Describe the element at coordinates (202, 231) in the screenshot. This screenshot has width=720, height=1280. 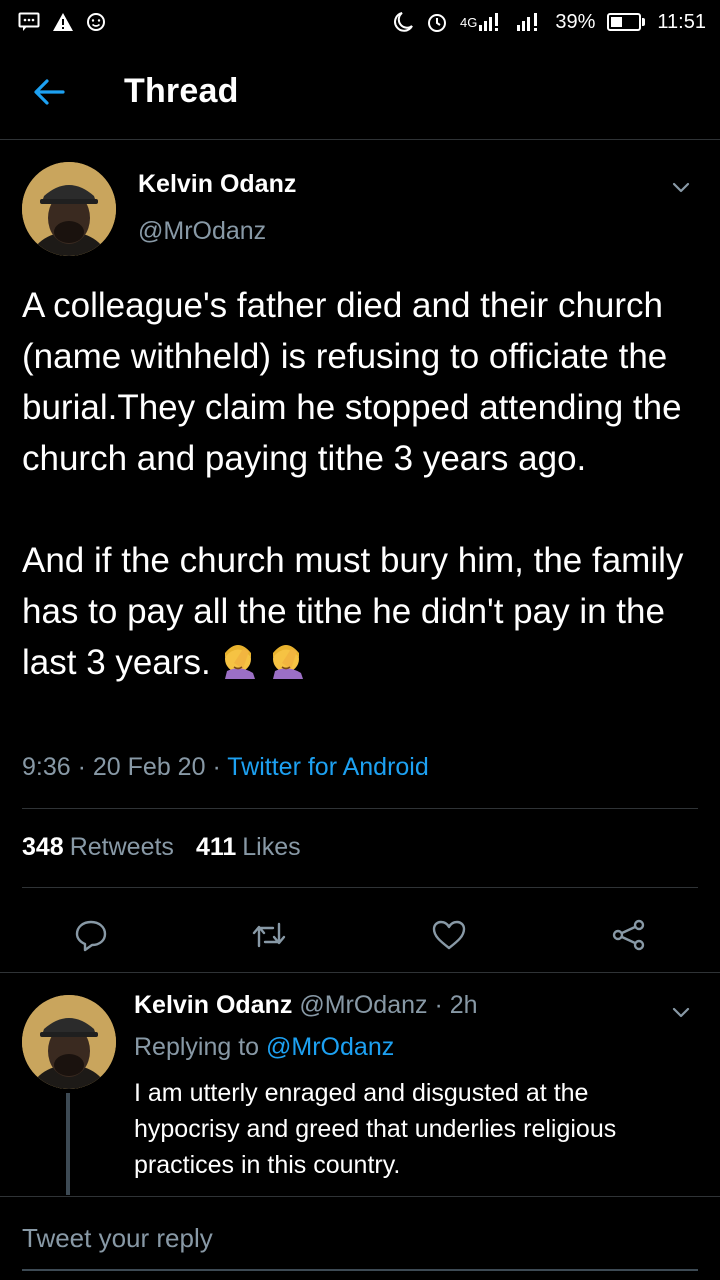
I see `author-handle: @MrOdanz` at that location.